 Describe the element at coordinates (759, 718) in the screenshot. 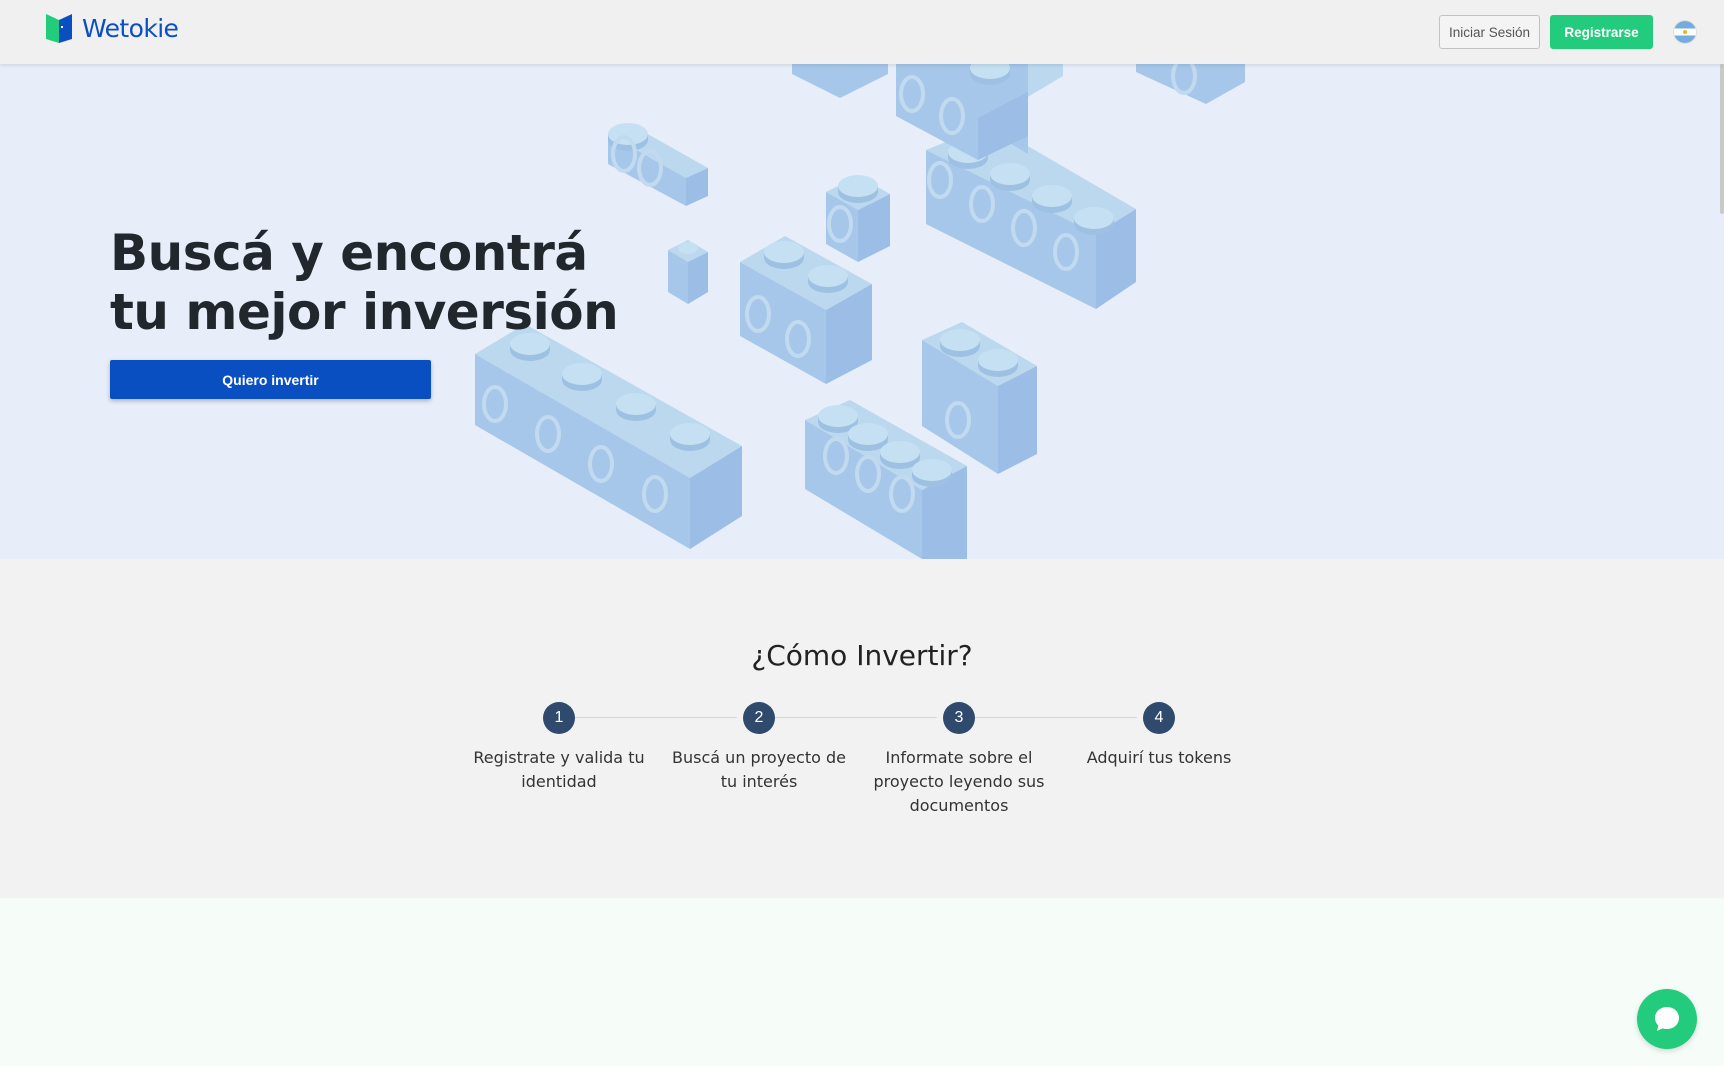

I see `step-number-badge: 2` at that location.